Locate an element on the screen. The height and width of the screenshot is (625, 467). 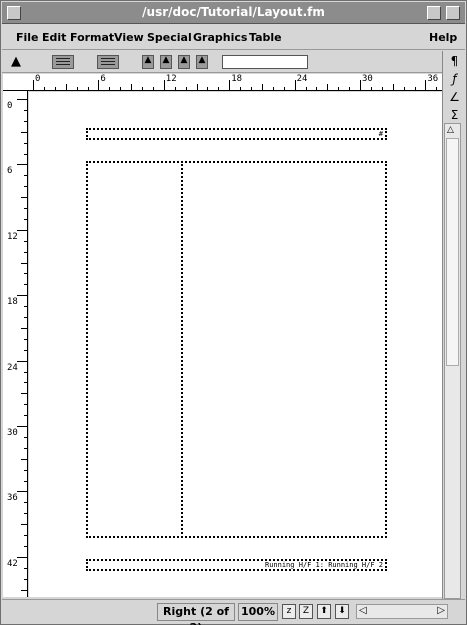
tag-field is located at coordinates (265, 62).